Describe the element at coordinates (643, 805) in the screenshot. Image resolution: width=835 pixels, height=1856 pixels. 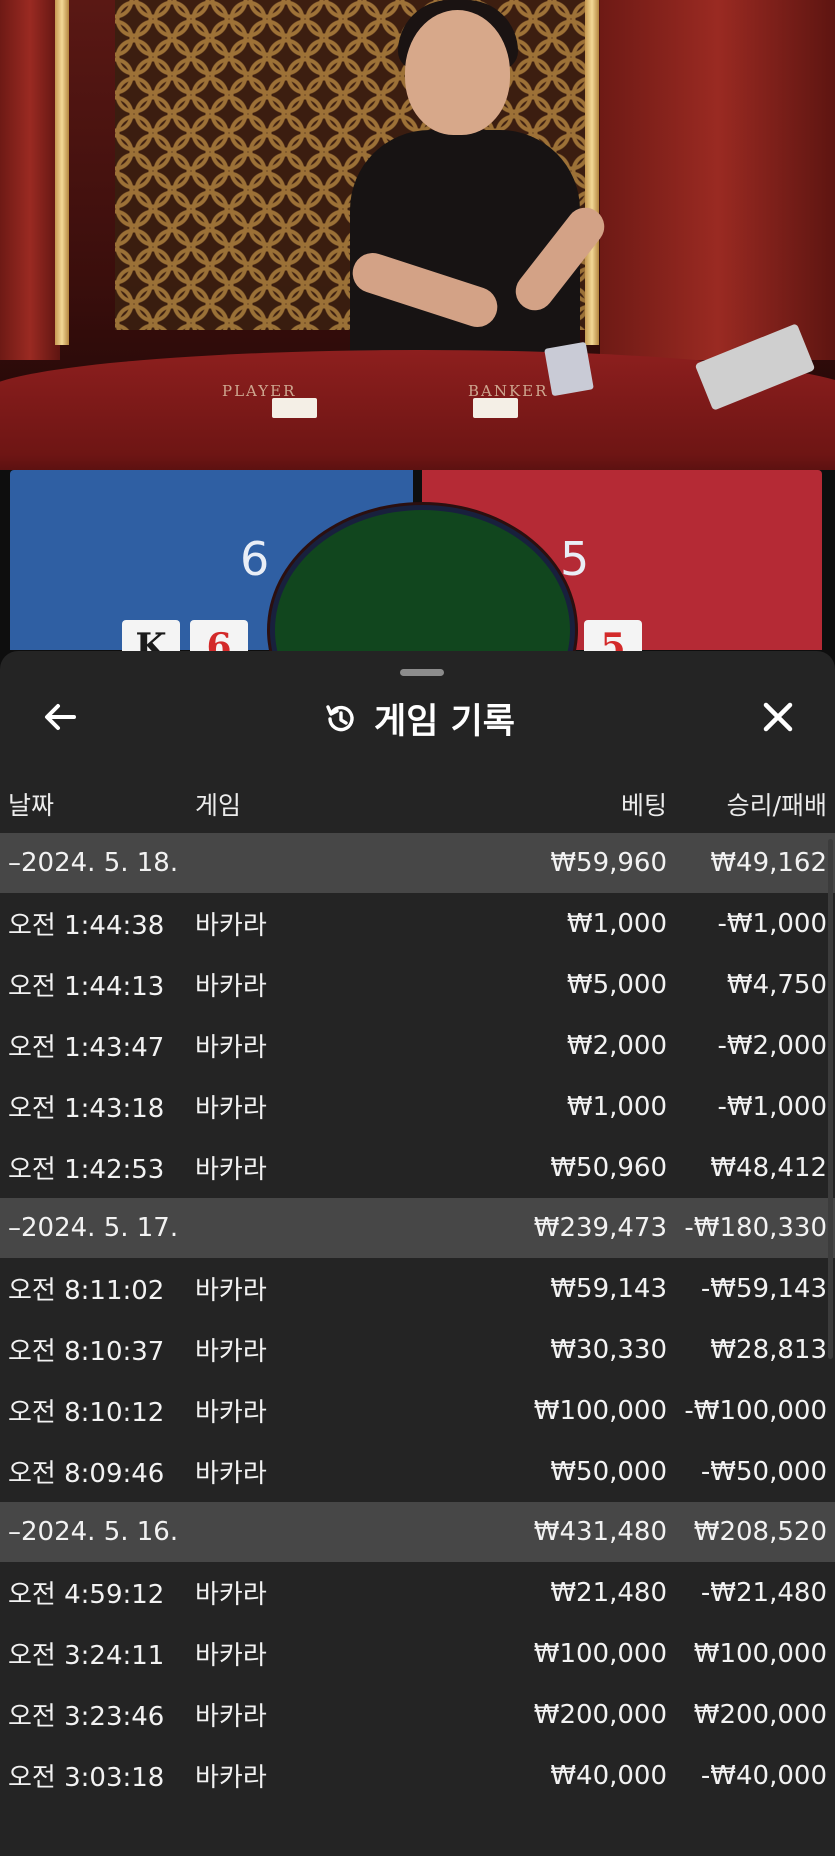
I see `column-header-bet: 베팅` at that location.